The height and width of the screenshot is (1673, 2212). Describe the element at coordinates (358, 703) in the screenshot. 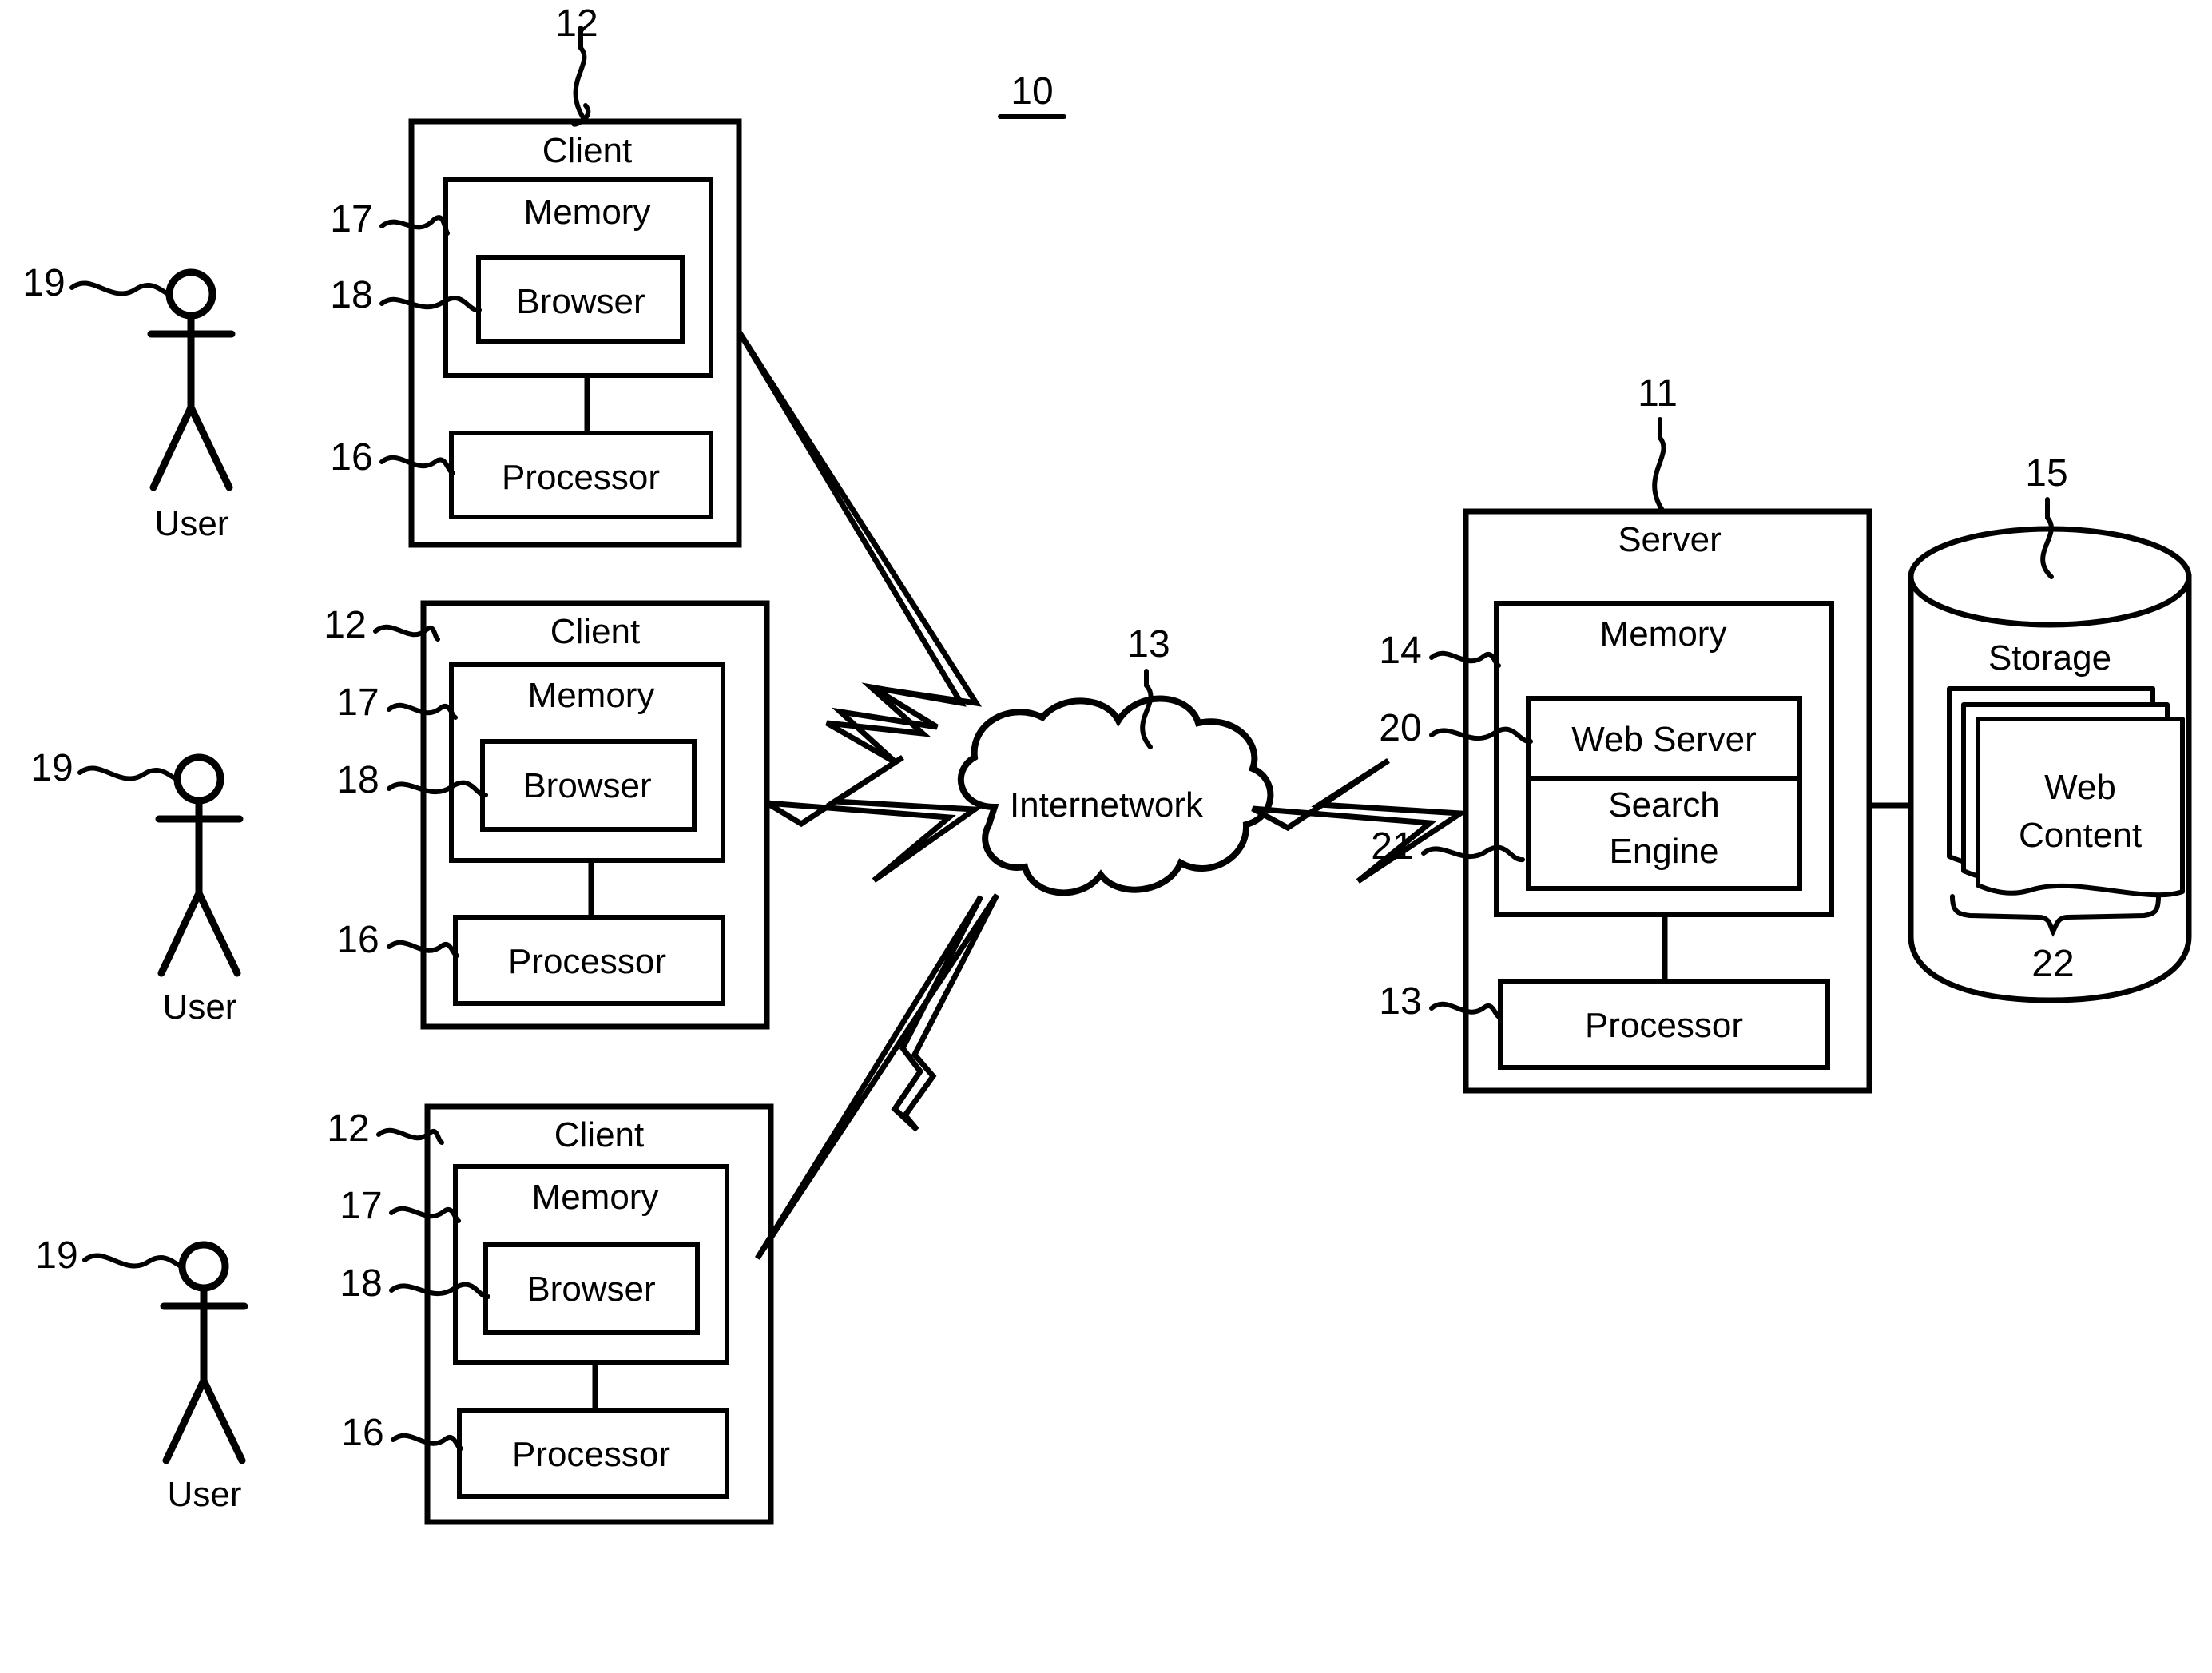

I see `client-2-ref17-text: 17` at that location.